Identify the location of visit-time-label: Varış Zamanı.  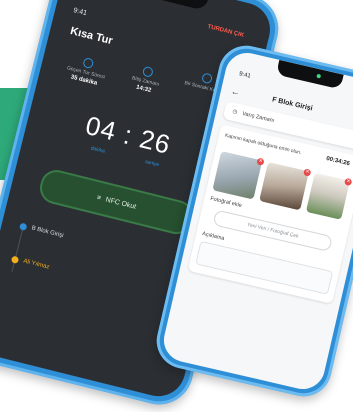
(258, 117).